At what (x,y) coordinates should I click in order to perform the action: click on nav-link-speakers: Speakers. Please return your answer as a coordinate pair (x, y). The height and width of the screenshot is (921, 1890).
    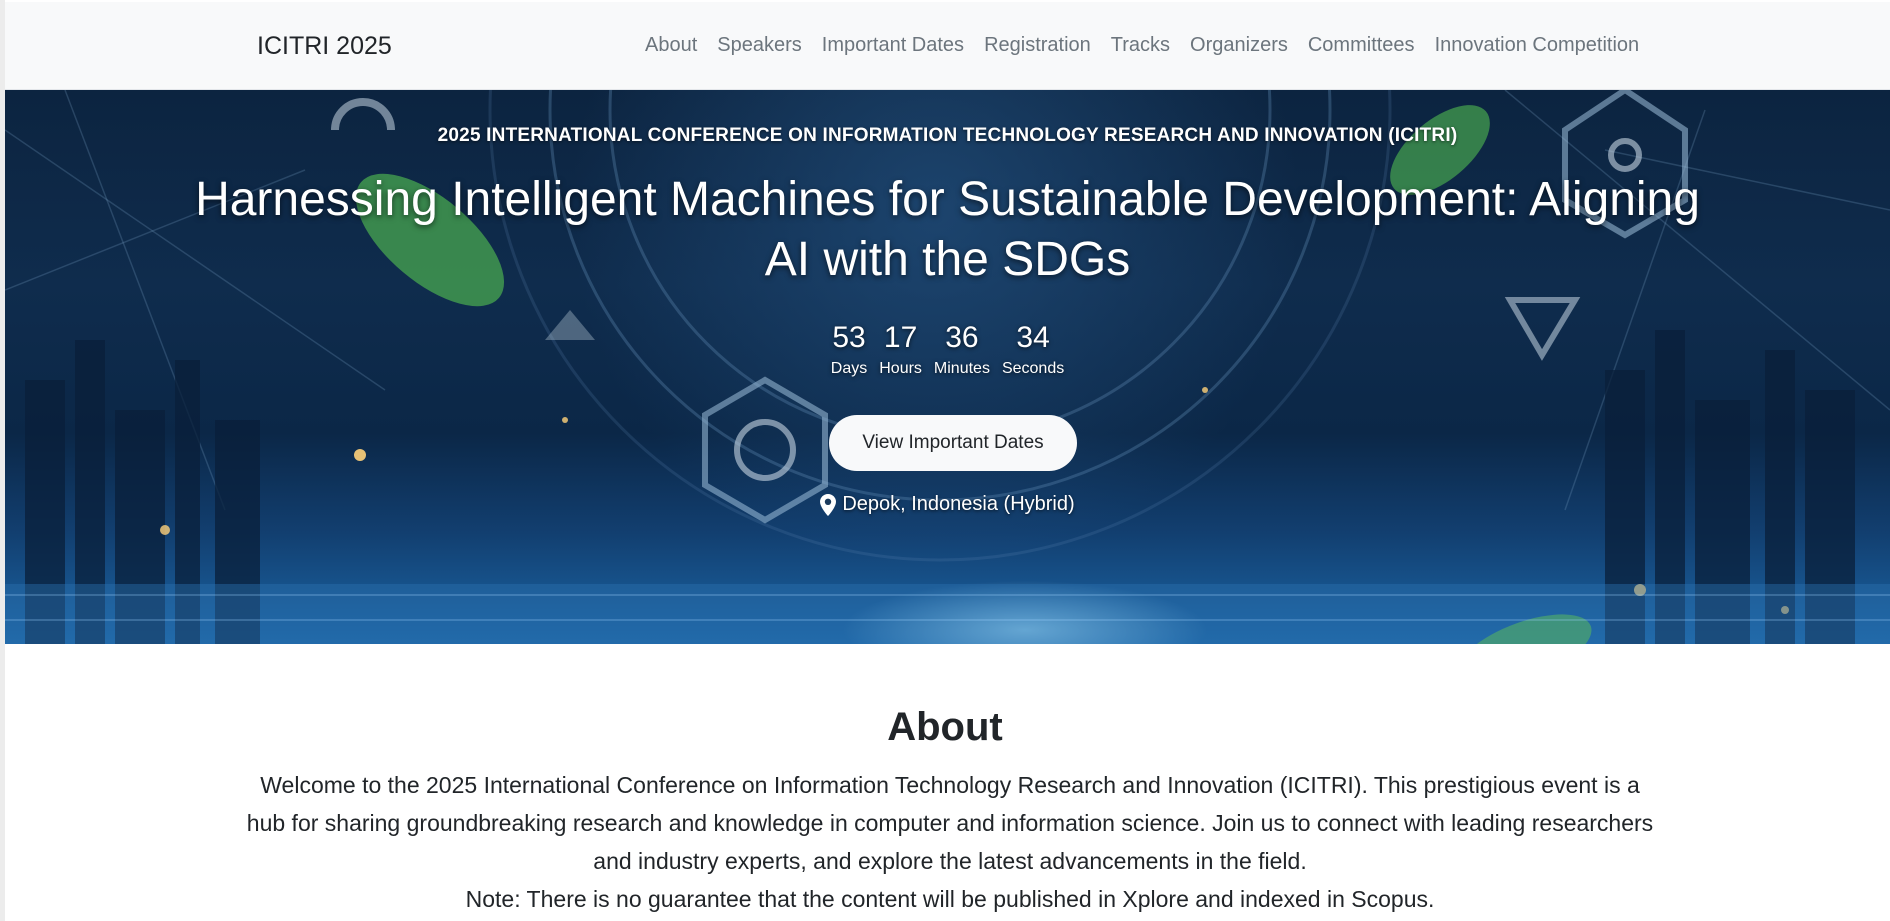
    Looking at the image, I should click on (759, 45).